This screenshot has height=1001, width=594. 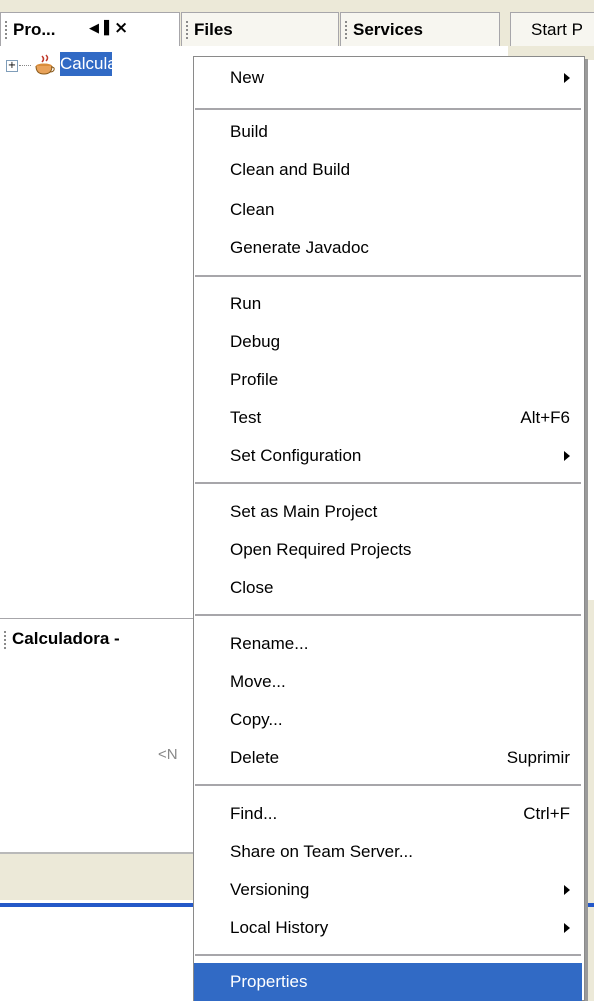 What do you see at coordinates (538, 757) in the screenshot?
I see `menu-item-shortcut: Suprimir` at bounding box center [538, 757].